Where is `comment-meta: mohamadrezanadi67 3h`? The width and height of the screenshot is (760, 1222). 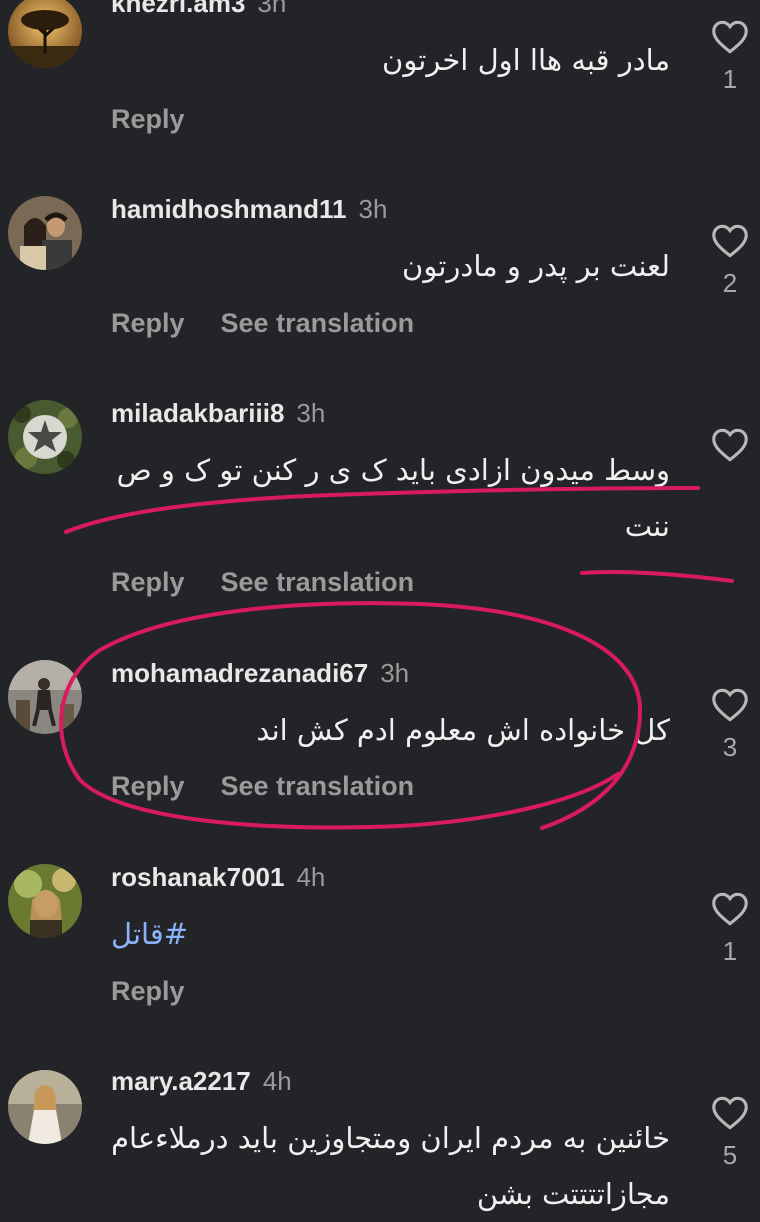 comment-meta: mohamadrezanadi67 3h is located at coordinates (260, 673).